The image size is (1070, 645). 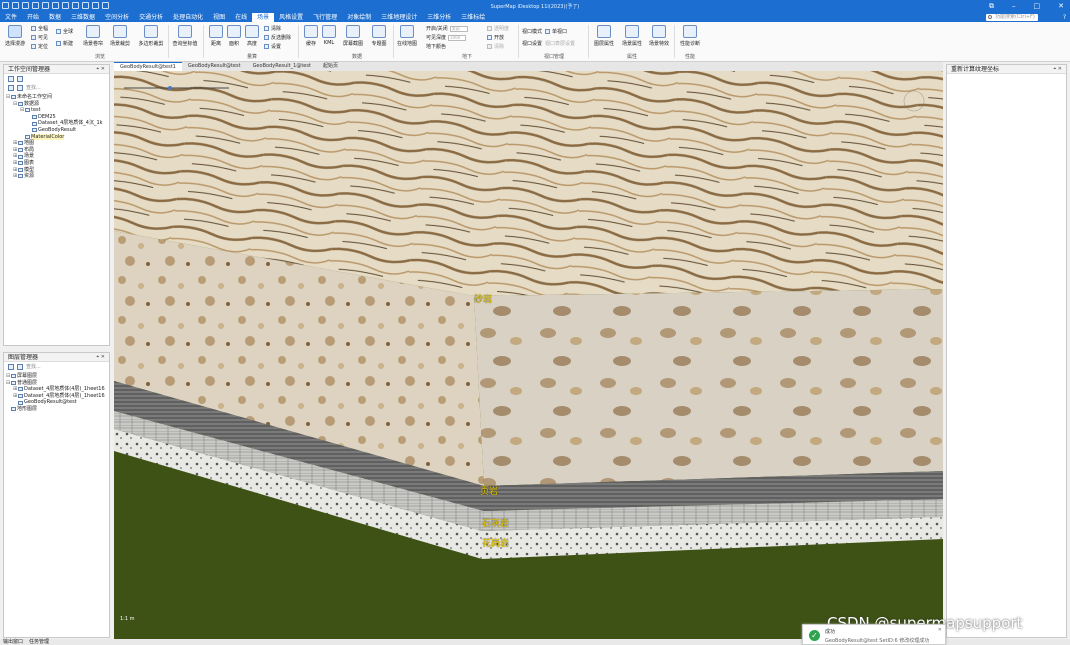 What do you see at coordinates (148, 66) in the screenshot?
I see `document-tab: GeoBodyResult@test1` at bounding box center [148, 66].